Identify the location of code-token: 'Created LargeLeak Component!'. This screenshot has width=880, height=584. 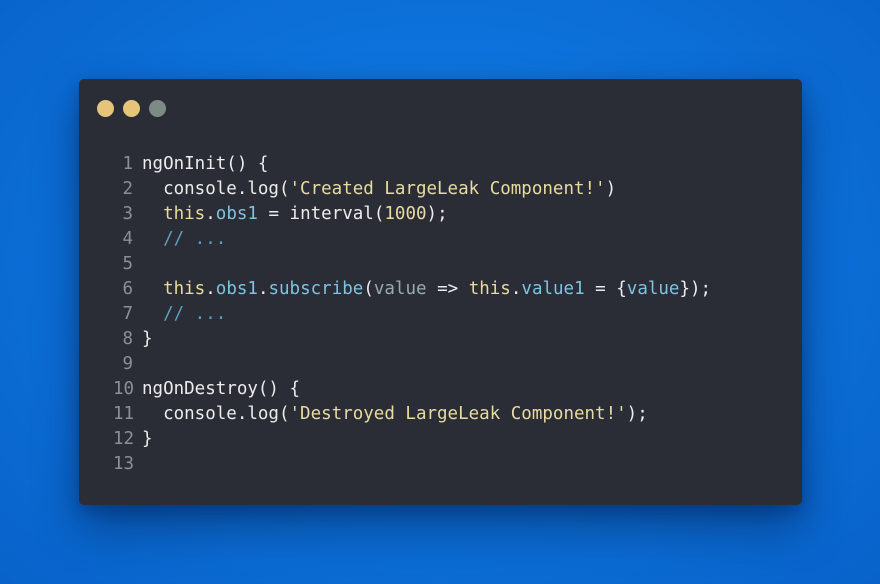
(447, 189).